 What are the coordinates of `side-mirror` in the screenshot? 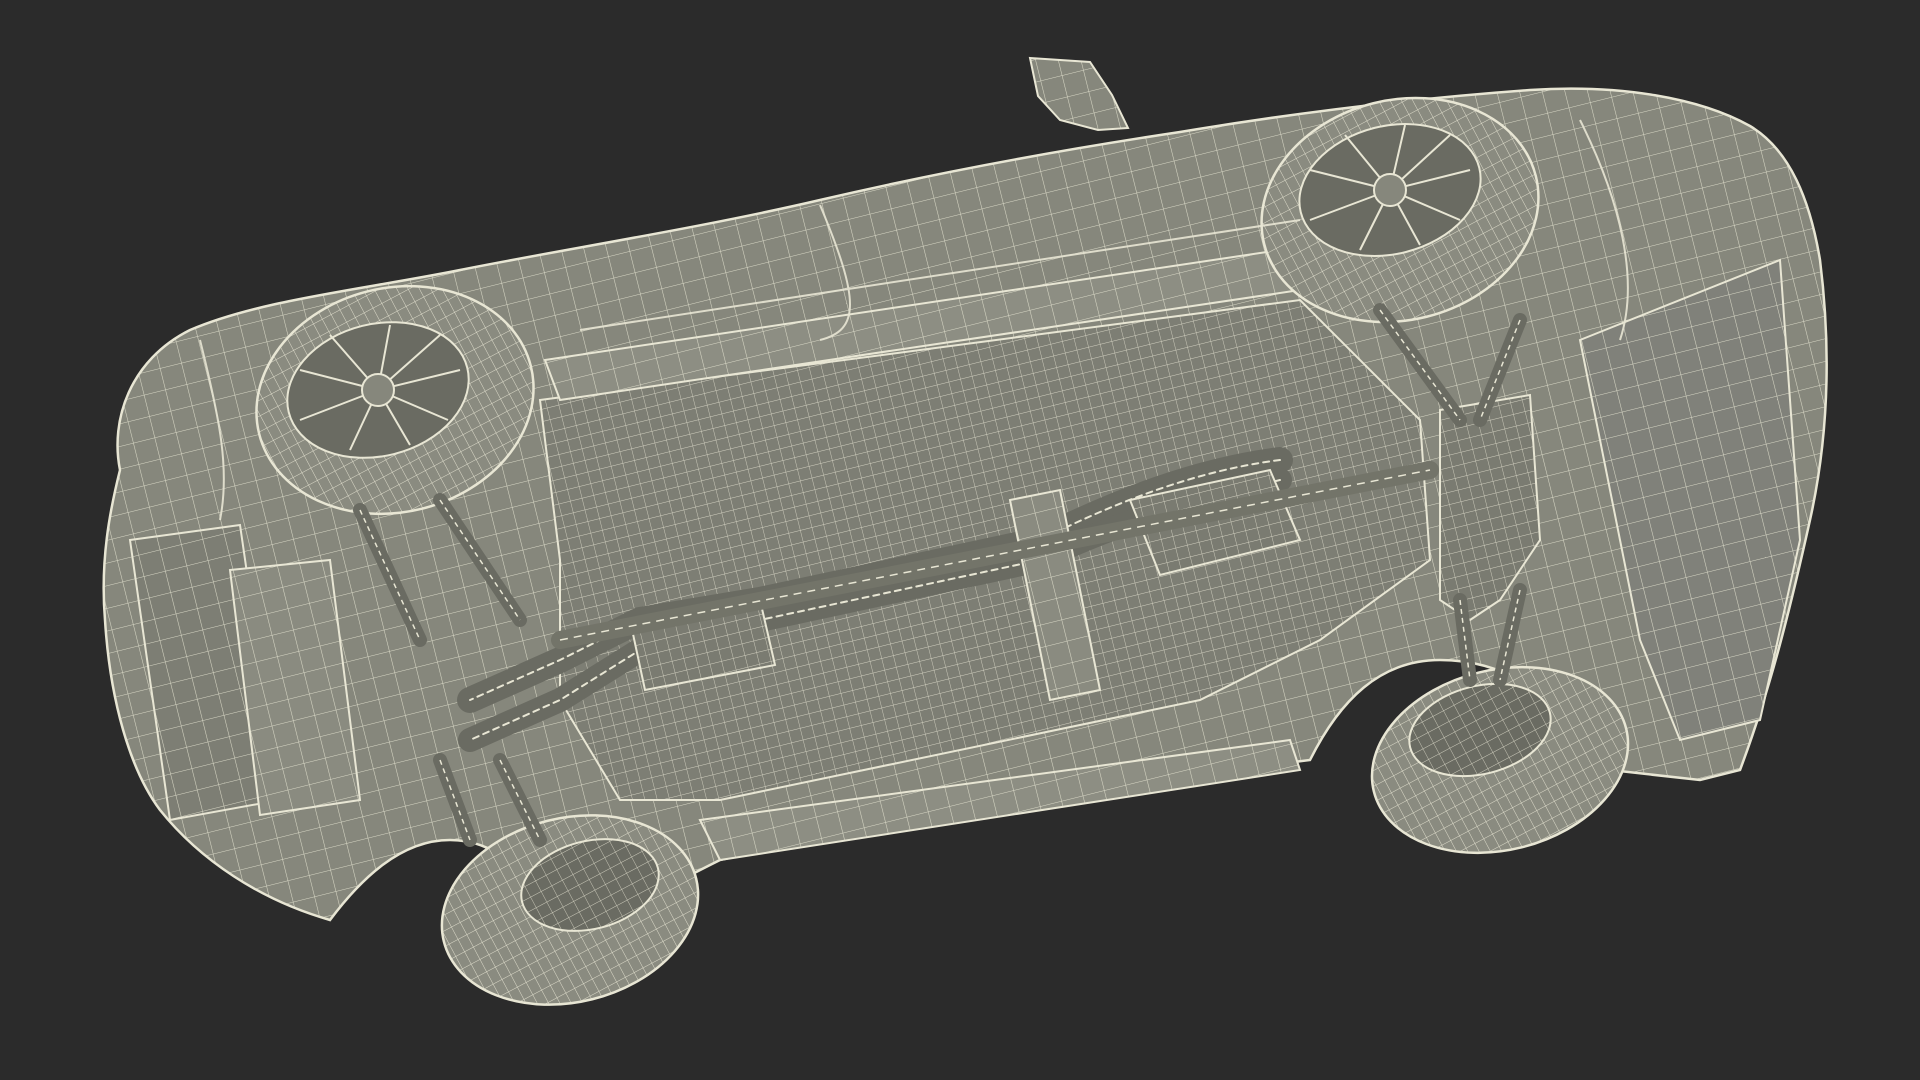 It's located at (1079, 94).